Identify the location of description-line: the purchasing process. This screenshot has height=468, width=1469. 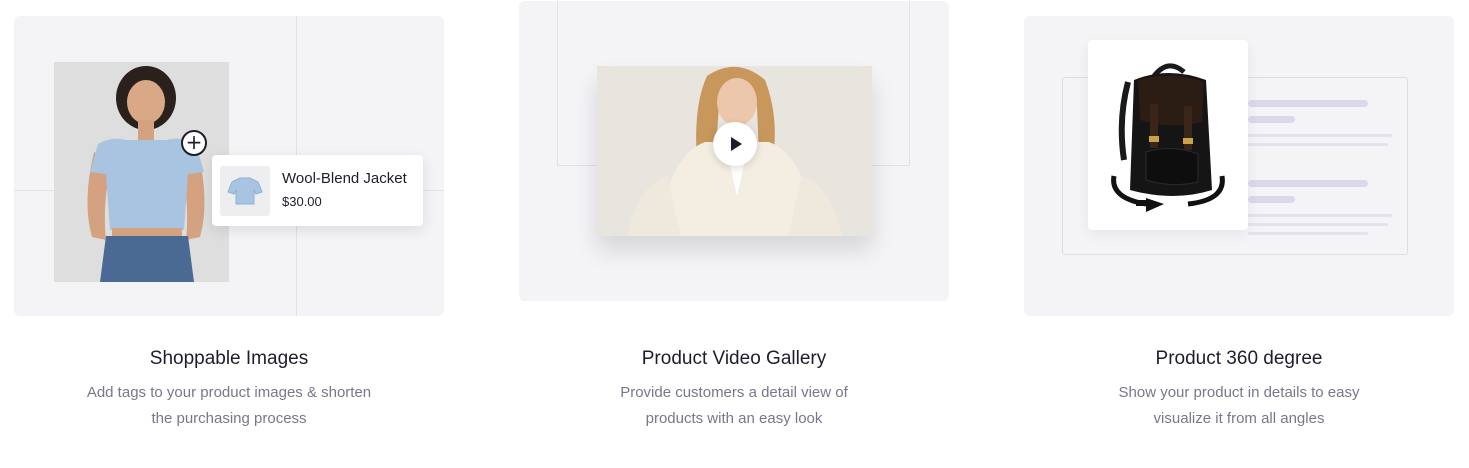
(229, 418).